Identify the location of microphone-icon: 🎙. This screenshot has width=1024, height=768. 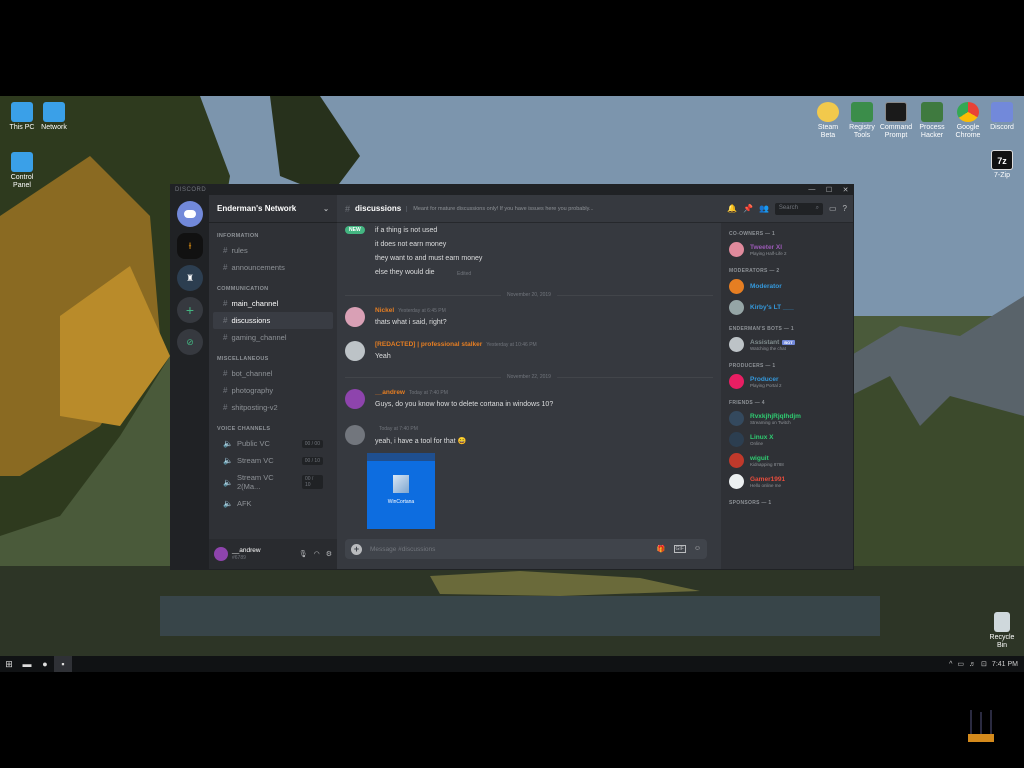
(303, 554).